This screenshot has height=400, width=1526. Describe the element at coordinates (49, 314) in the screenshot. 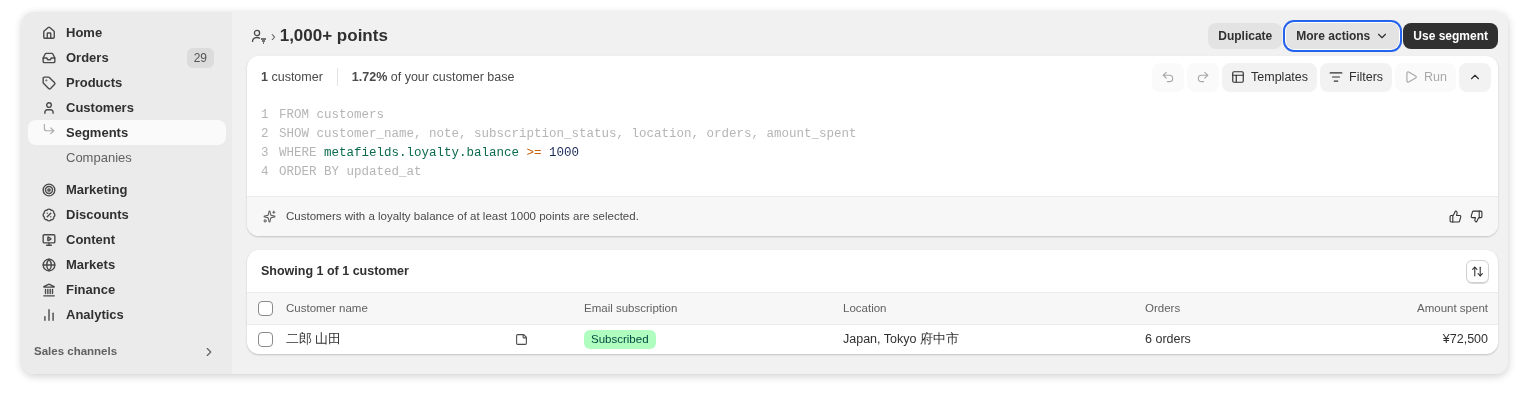

I see `bar-chart-icon` at that location.